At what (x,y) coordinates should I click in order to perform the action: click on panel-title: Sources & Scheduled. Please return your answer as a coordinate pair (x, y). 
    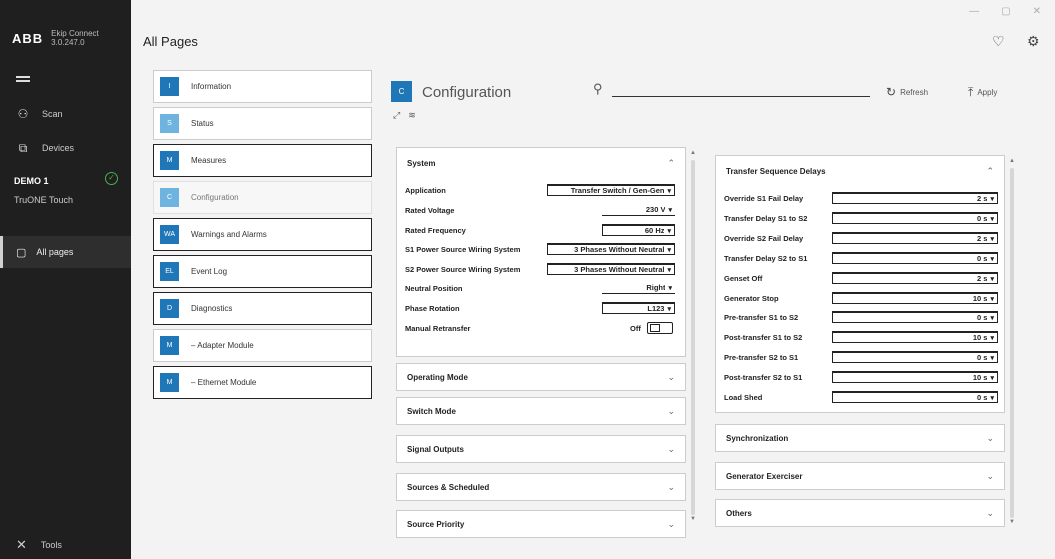
    Looking at the image, I should click on (448, 487).